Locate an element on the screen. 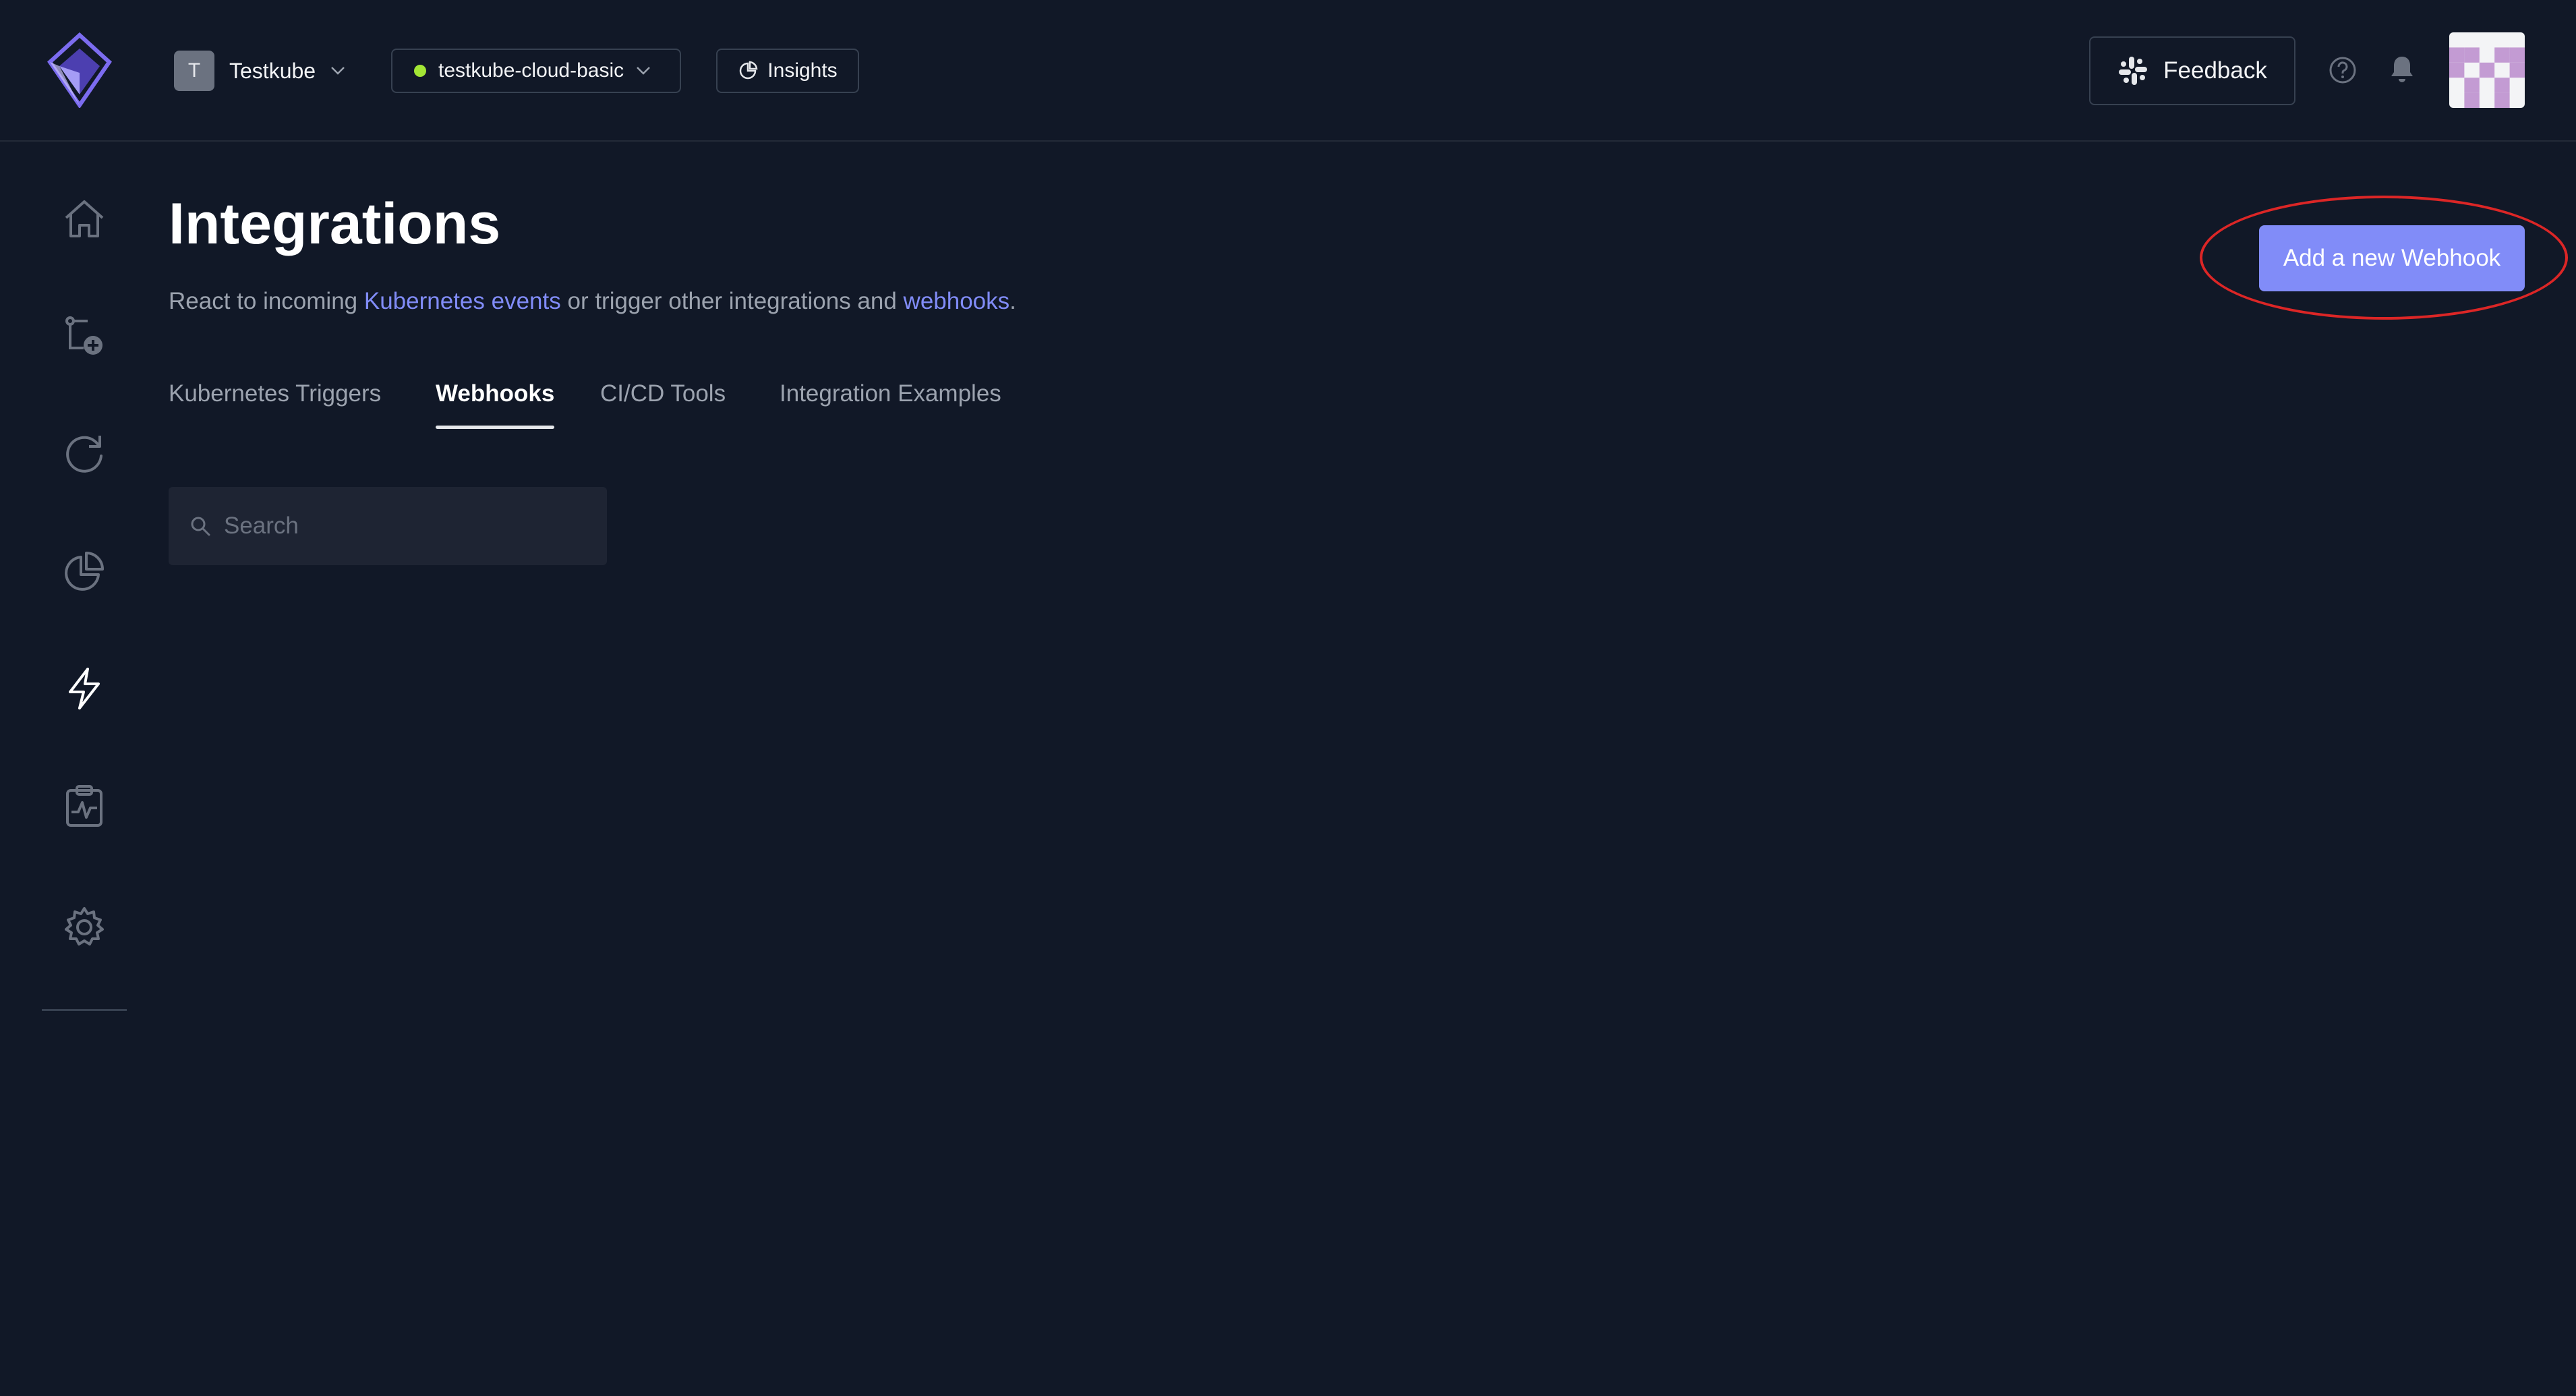 The image size is (2576, 1396). sidebar is located at coordinates (85, 769).